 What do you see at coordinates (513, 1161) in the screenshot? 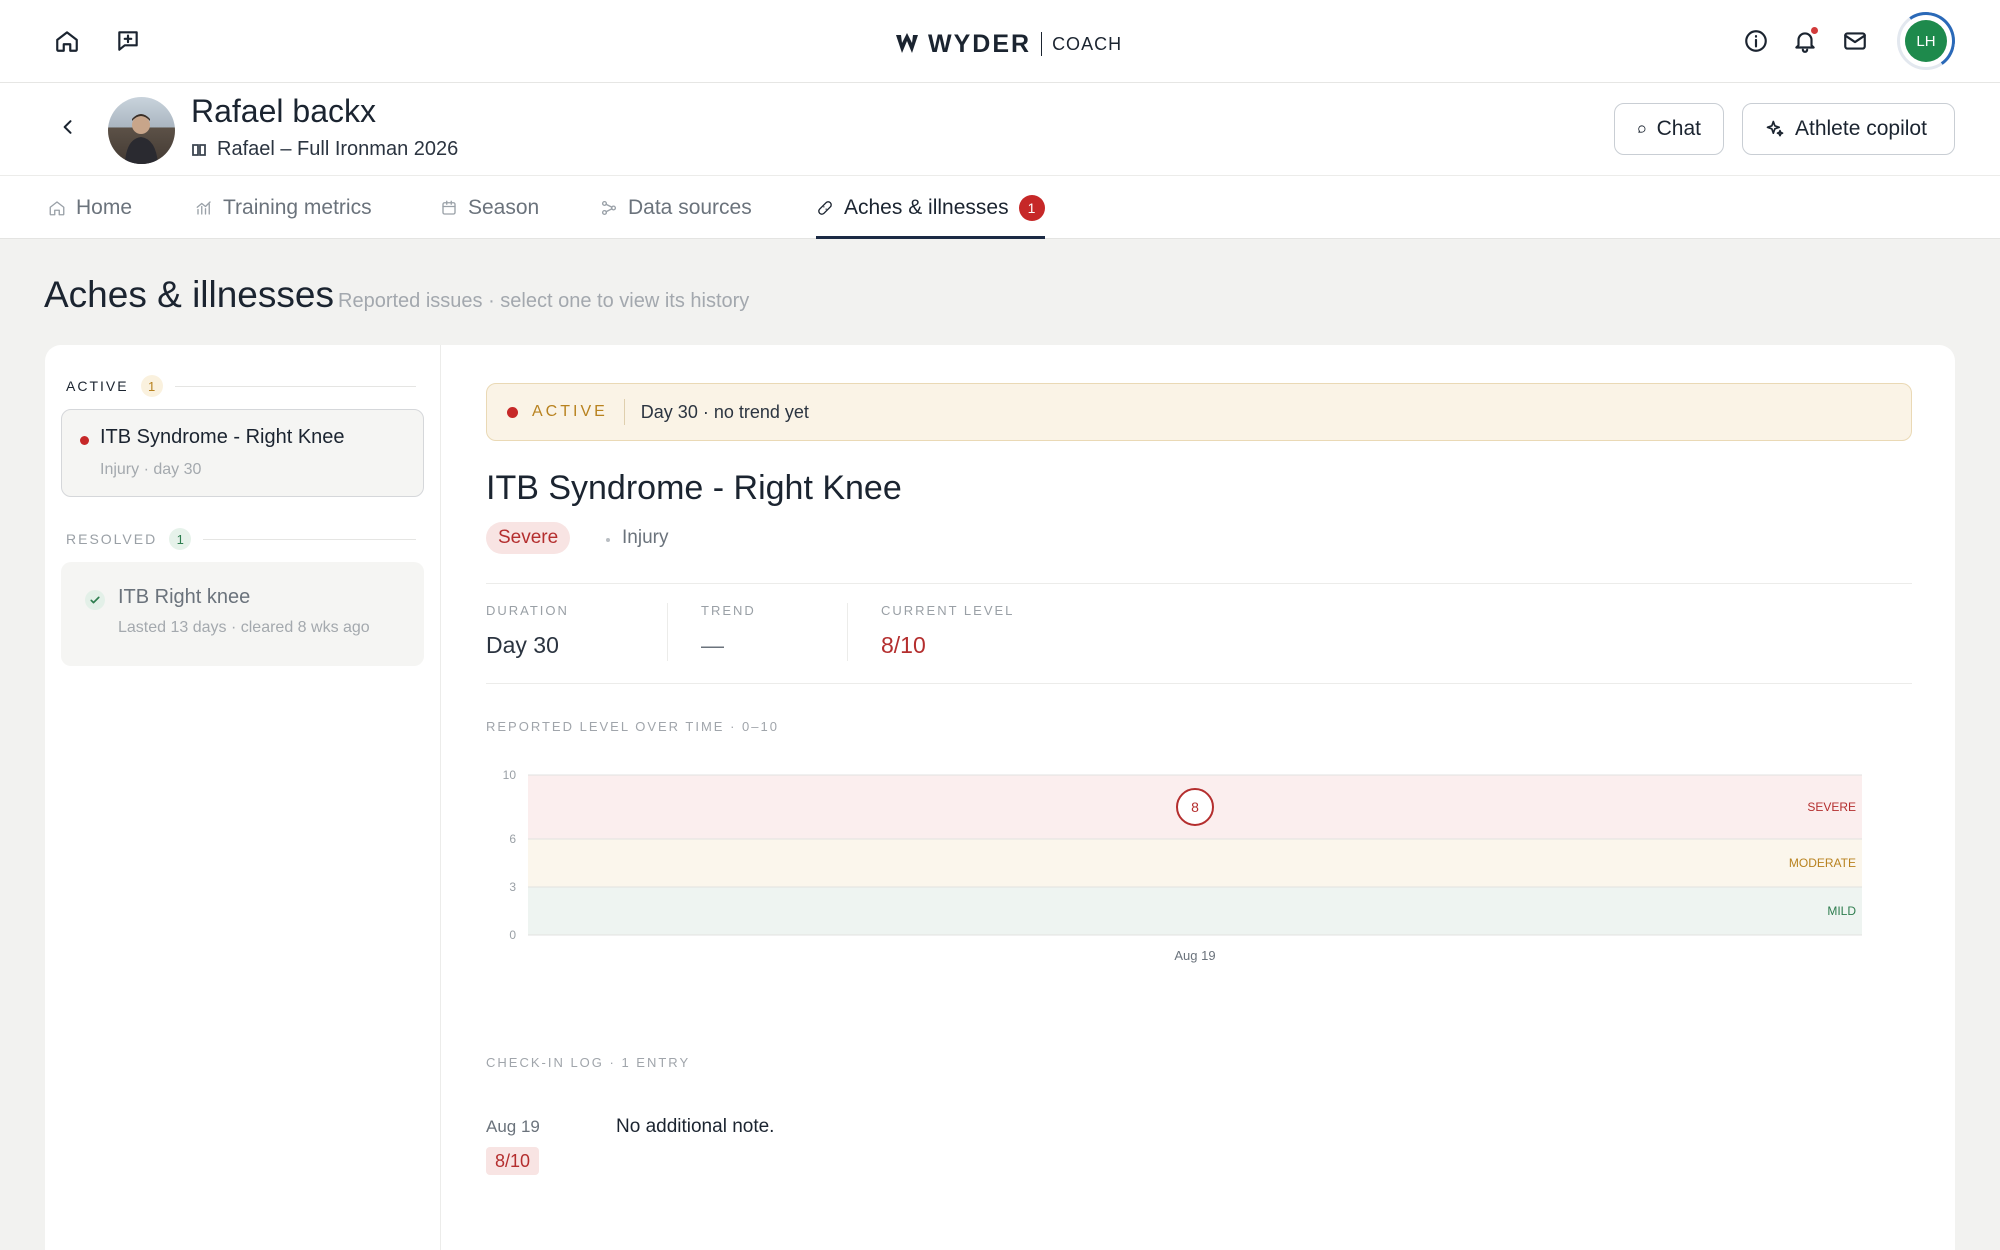
I see `log-entry-level: 8/10` at bounding box center [513, 1161].